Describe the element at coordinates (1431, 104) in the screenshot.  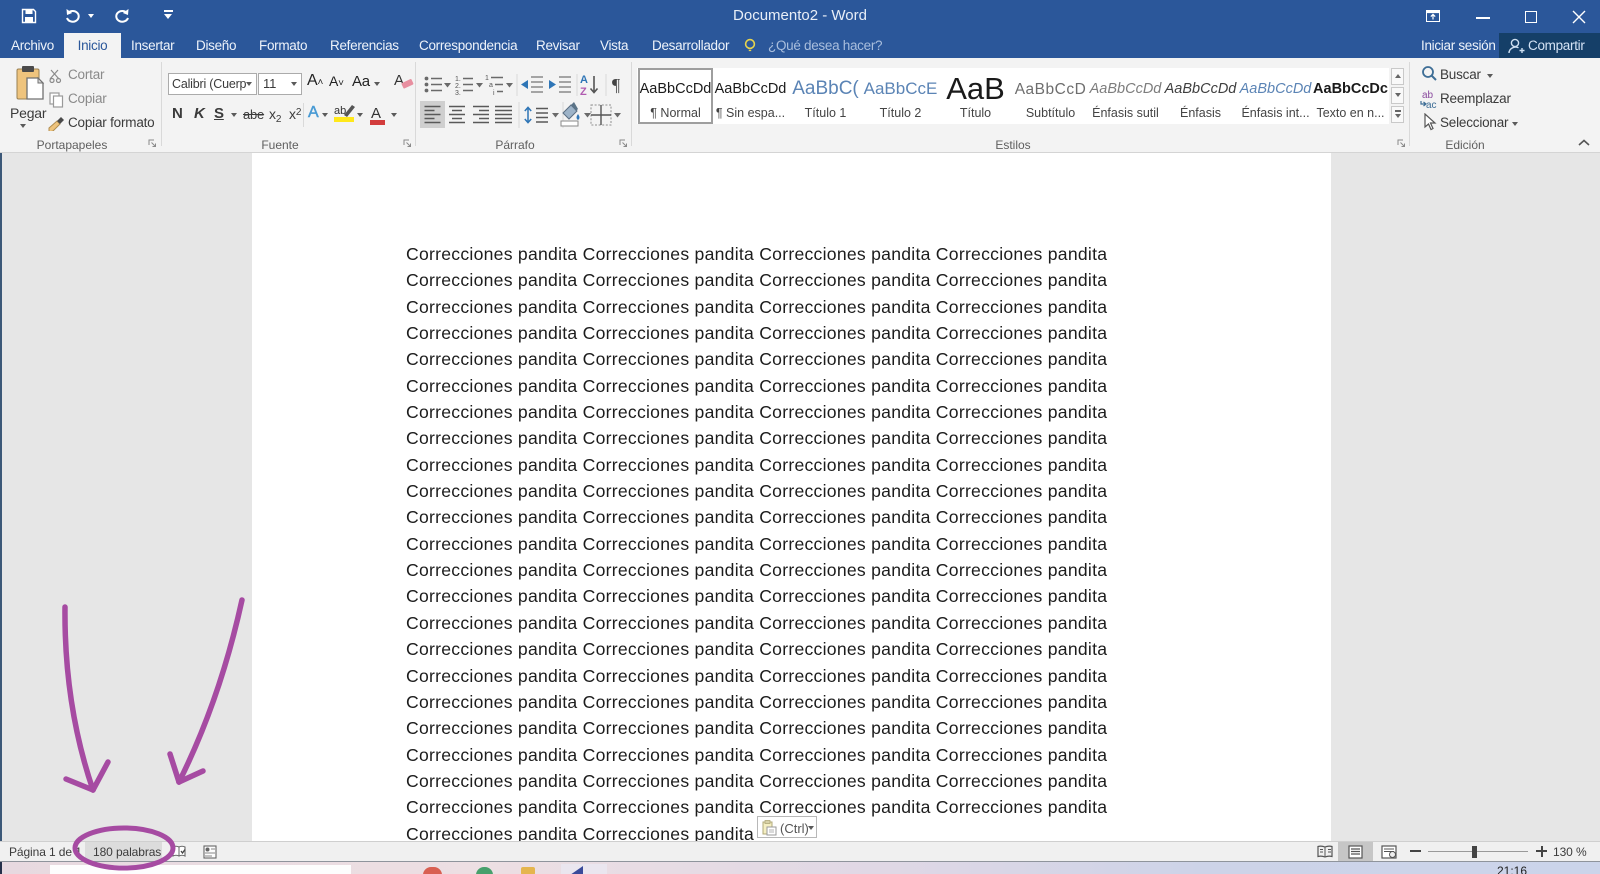
I see `svg-text: ac` at that location.